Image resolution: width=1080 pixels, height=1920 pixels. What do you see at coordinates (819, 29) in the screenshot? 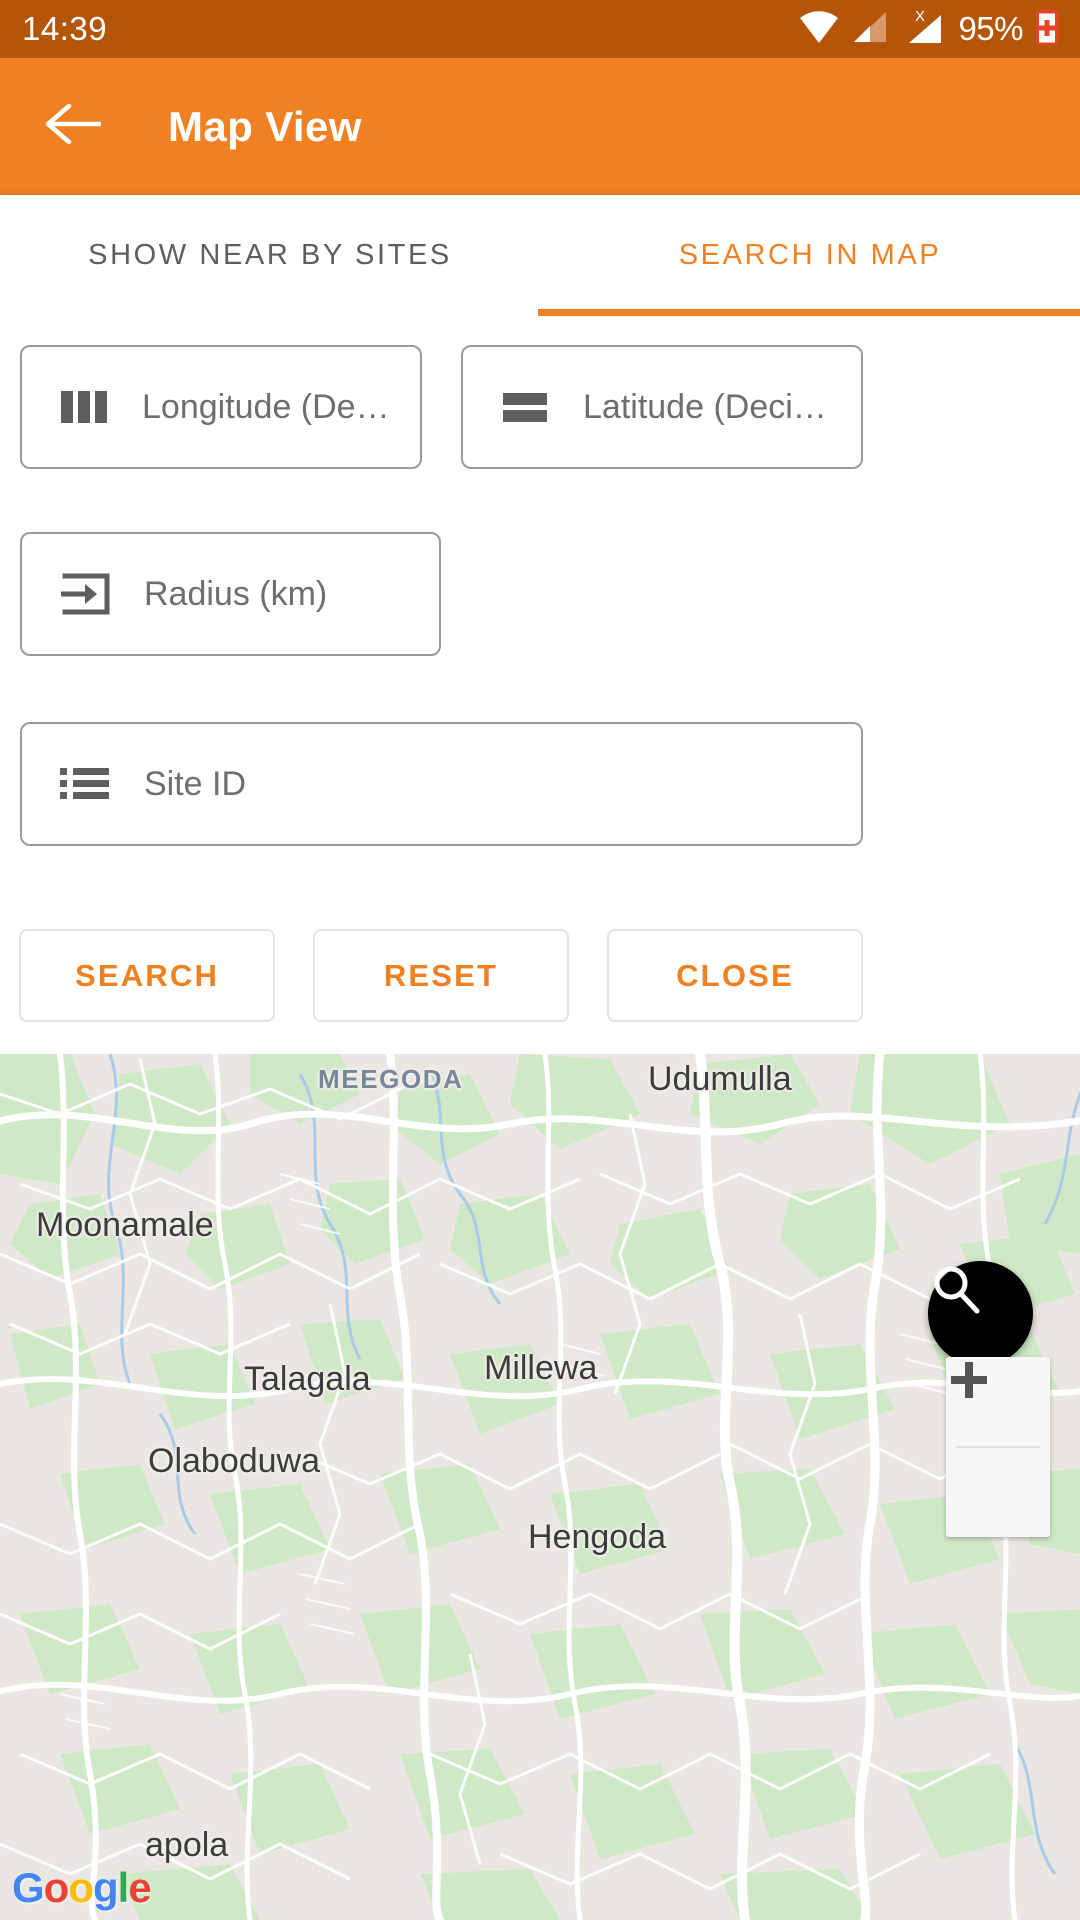
I see `wifi-icon` at bounding box center [819, 29].